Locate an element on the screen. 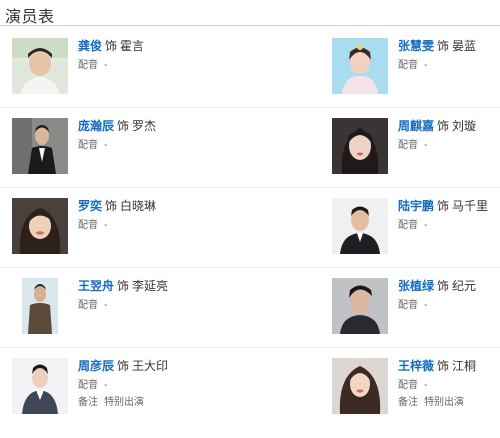 The image size is (500, 438). role-name: 纪元 is located at coordinates (464, 286).